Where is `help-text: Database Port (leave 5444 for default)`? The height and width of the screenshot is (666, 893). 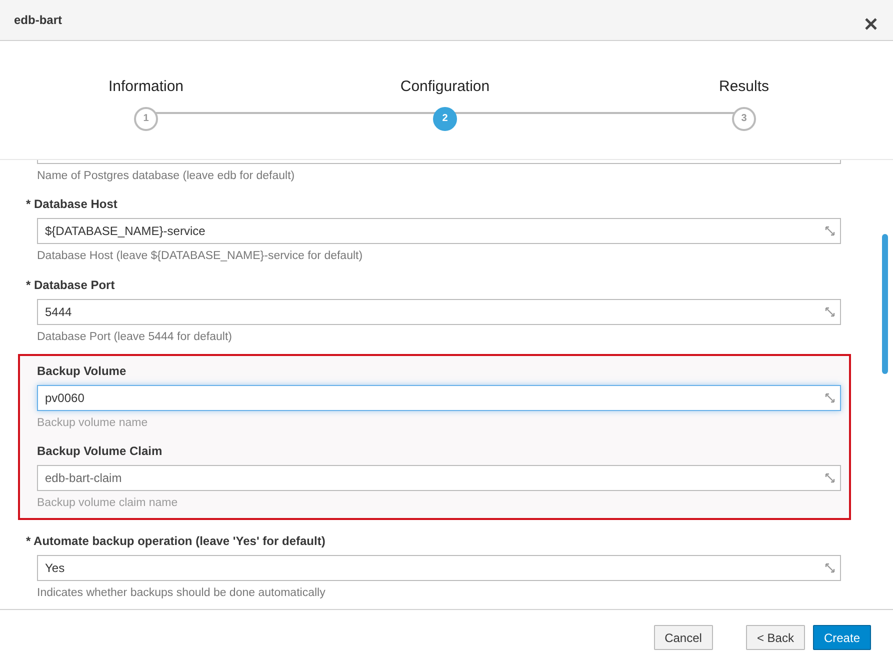 help-text: Database Port (leave 5444 for default) is located at coordinates (135, 337).